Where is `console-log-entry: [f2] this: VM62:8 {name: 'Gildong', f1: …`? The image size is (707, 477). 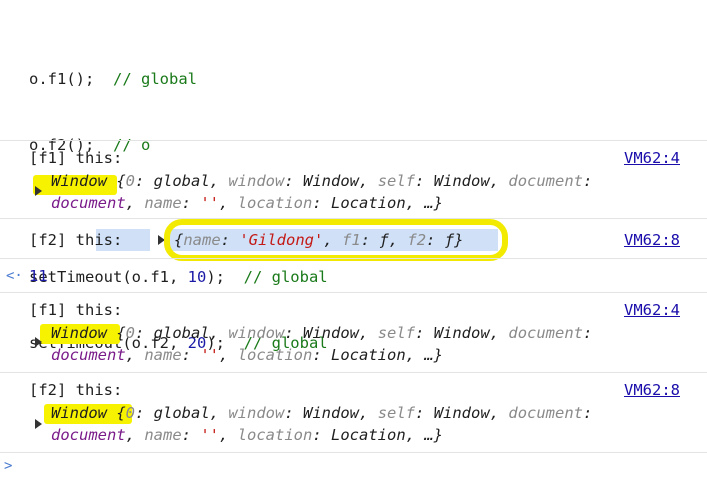 console-log-entry: [f2] this: VM62:8 {name: 'Gildong', f1: … is located at coordinates (353, 239).